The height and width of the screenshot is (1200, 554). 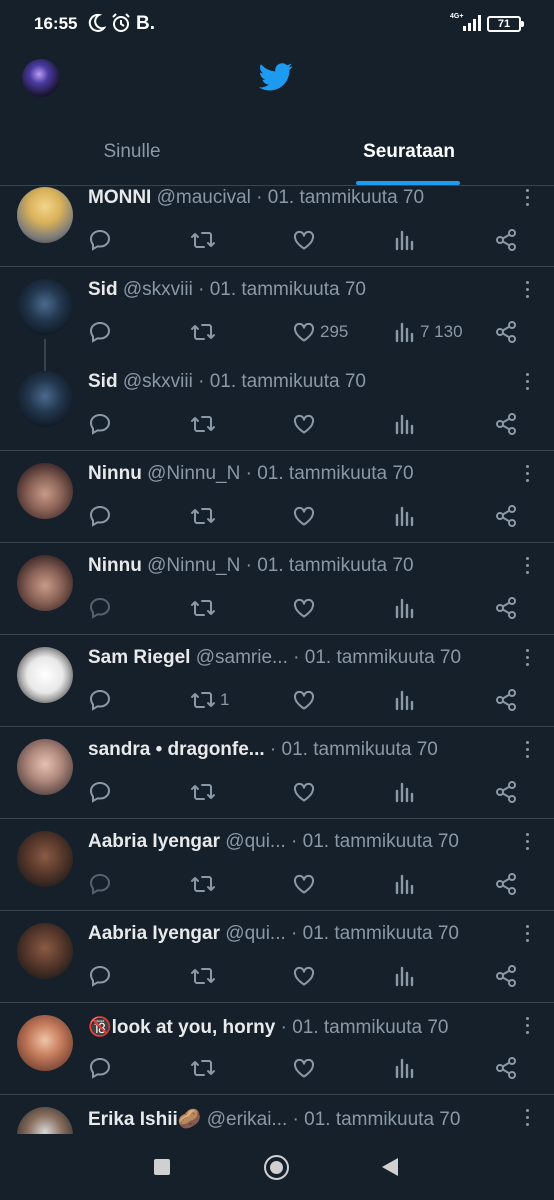 What do you see at coordinates (277, 319) in the screenshot?
I see `tweet-row: Sid @skxviii · 01. tammikuuta 70 295 7 130` at bounding box center [277, 319].